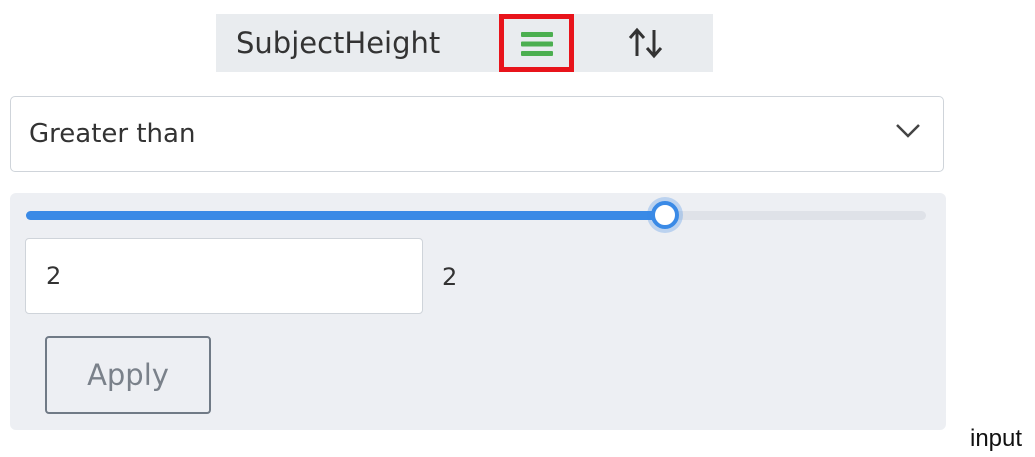 This screenshot has height=457, width=1035. I want to click on sort-button, so click(646, 43).